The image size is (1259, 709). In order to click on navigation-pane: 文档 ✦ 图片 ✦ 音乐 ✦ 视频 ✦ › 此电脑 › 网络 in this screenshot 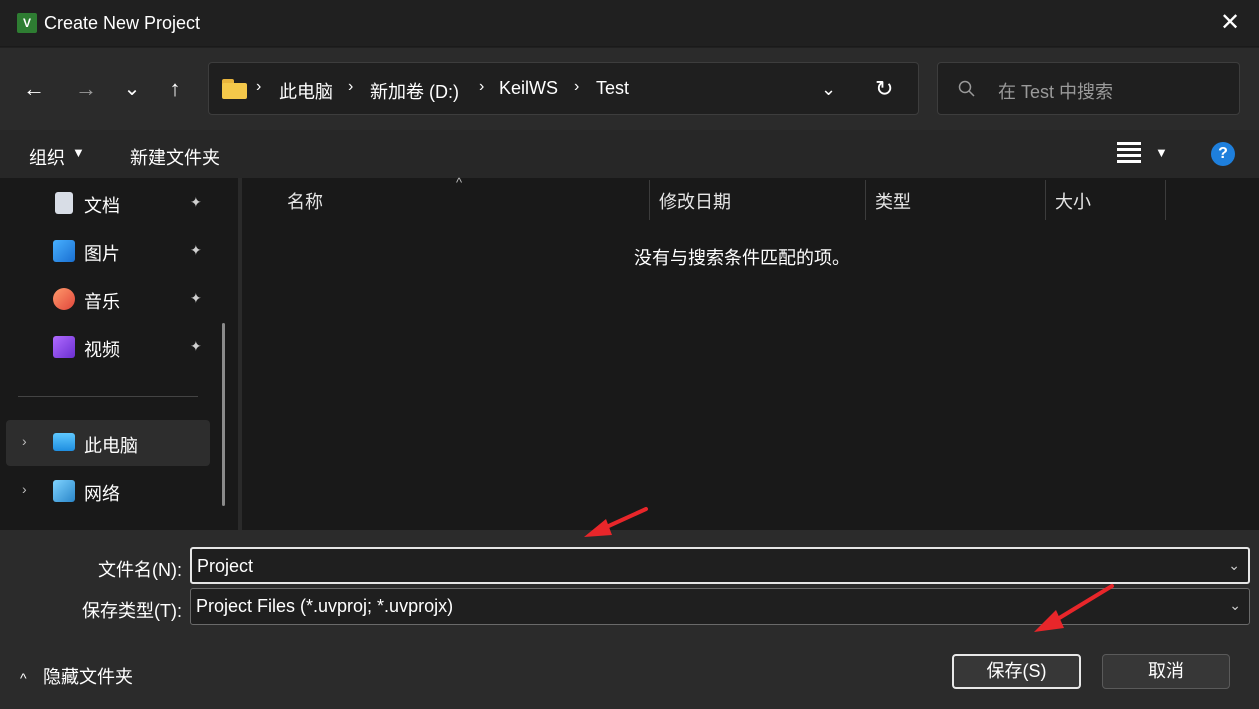, I will do `click(119, 354)`.